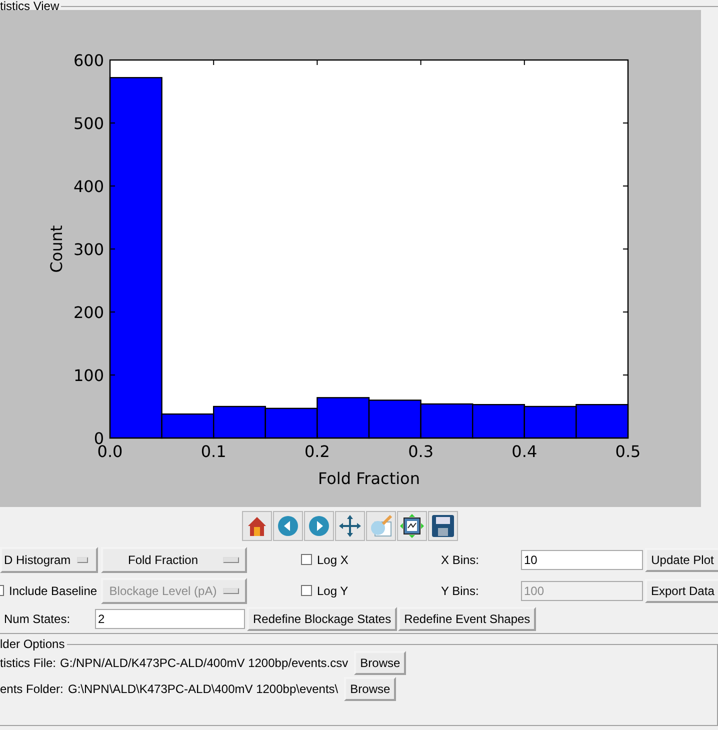 This screenshot has height=730, width=718. I want to click on redefine-blockage-states-button: Redefine Blockage States, so click(322, 619).